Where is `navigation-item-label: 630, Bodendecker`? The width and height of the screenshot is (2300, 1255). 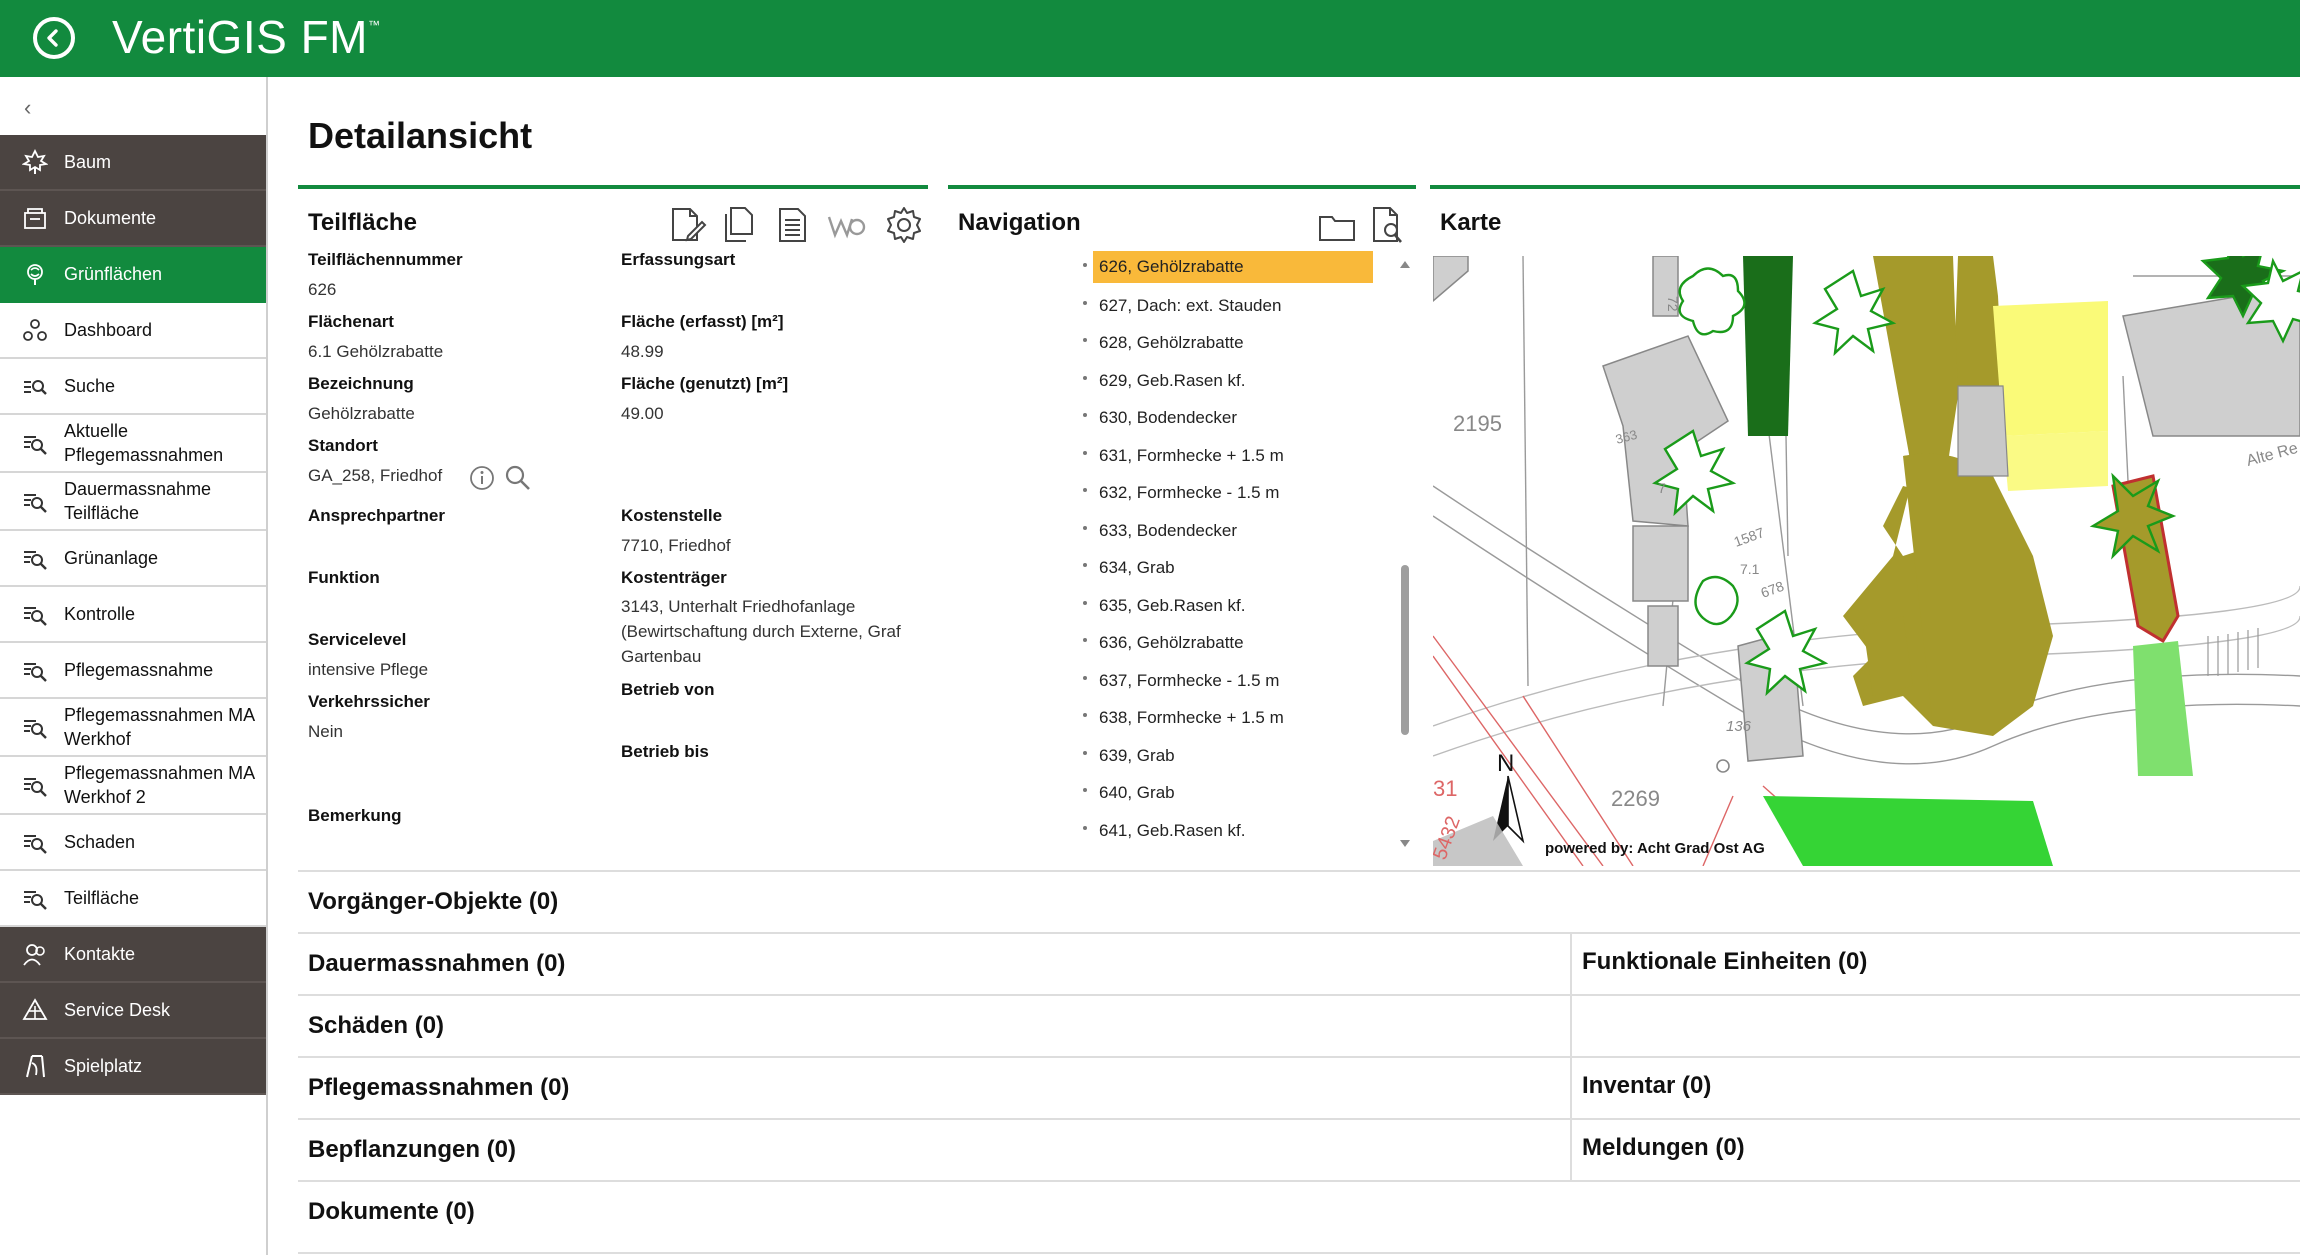 navigation-item-label: 630, Bodendecker is located at coordinates (1168, 417).